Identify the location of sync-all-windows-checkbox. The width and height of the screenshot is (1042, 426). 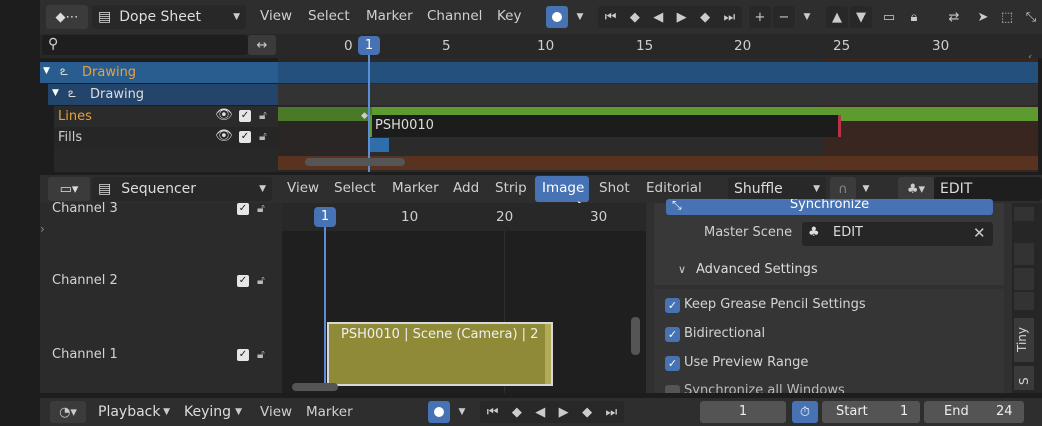
(672, 389).